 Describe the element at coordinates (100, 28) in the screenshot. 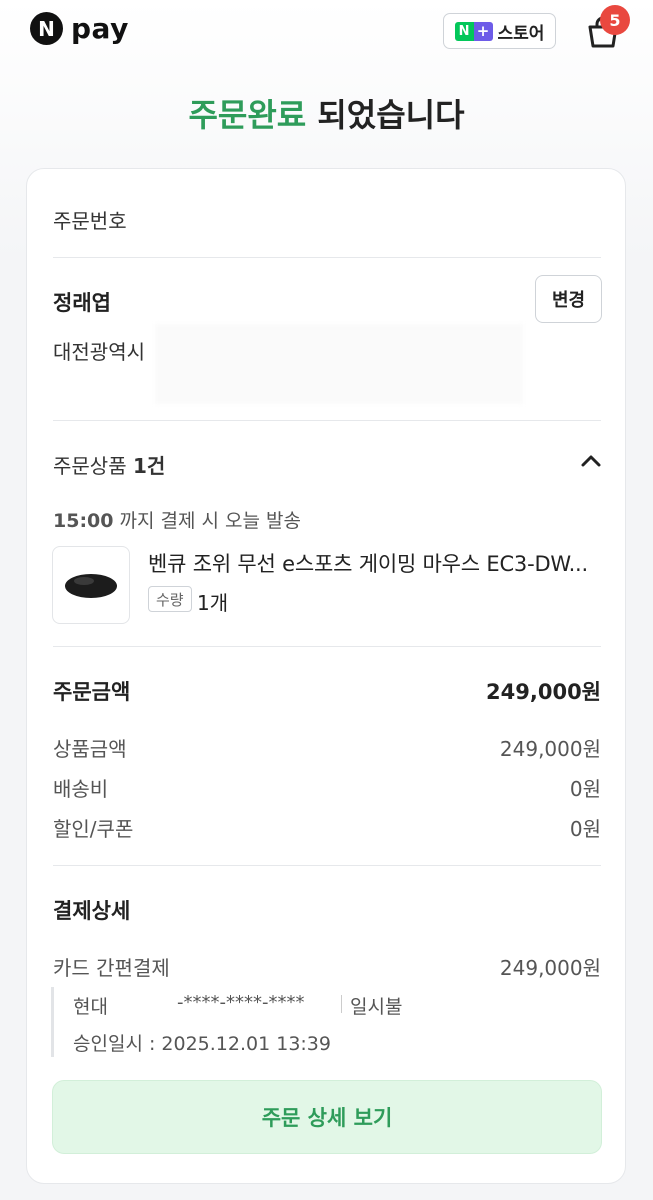

I see `npay-logo-text: pay` at that location.